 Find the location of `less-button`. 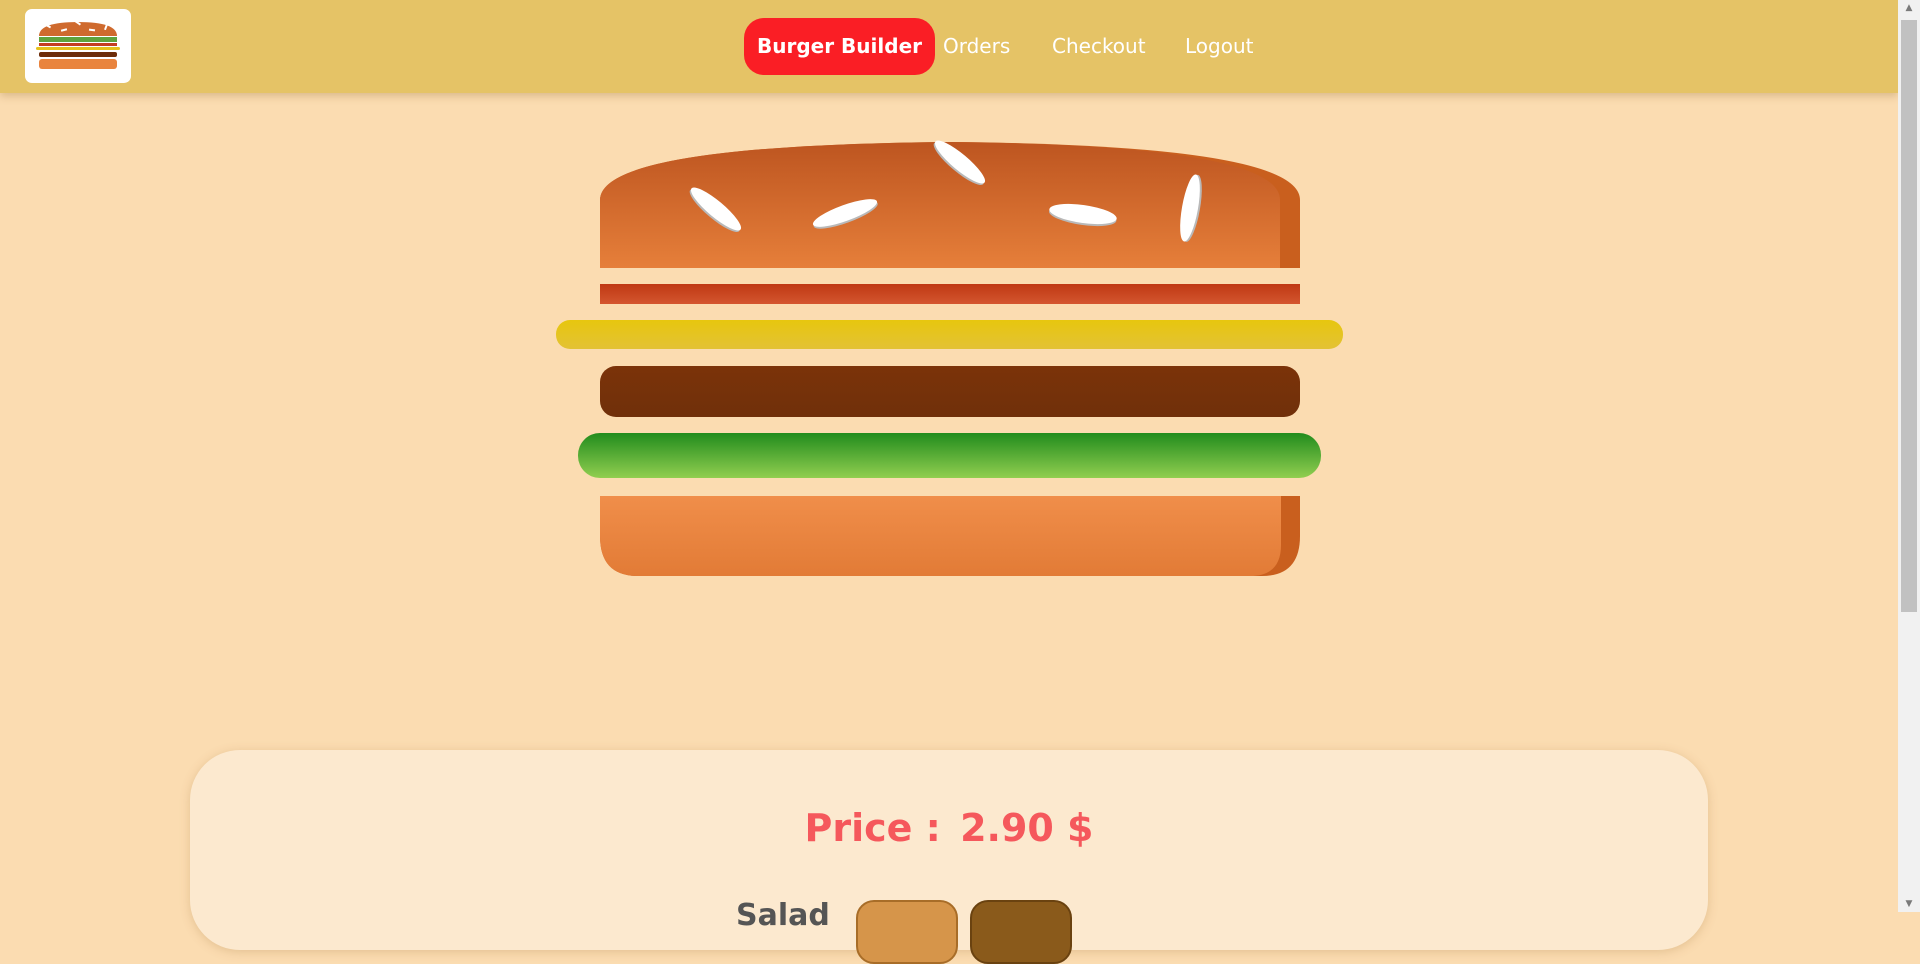

less-button is located at coordinates (907, 932).